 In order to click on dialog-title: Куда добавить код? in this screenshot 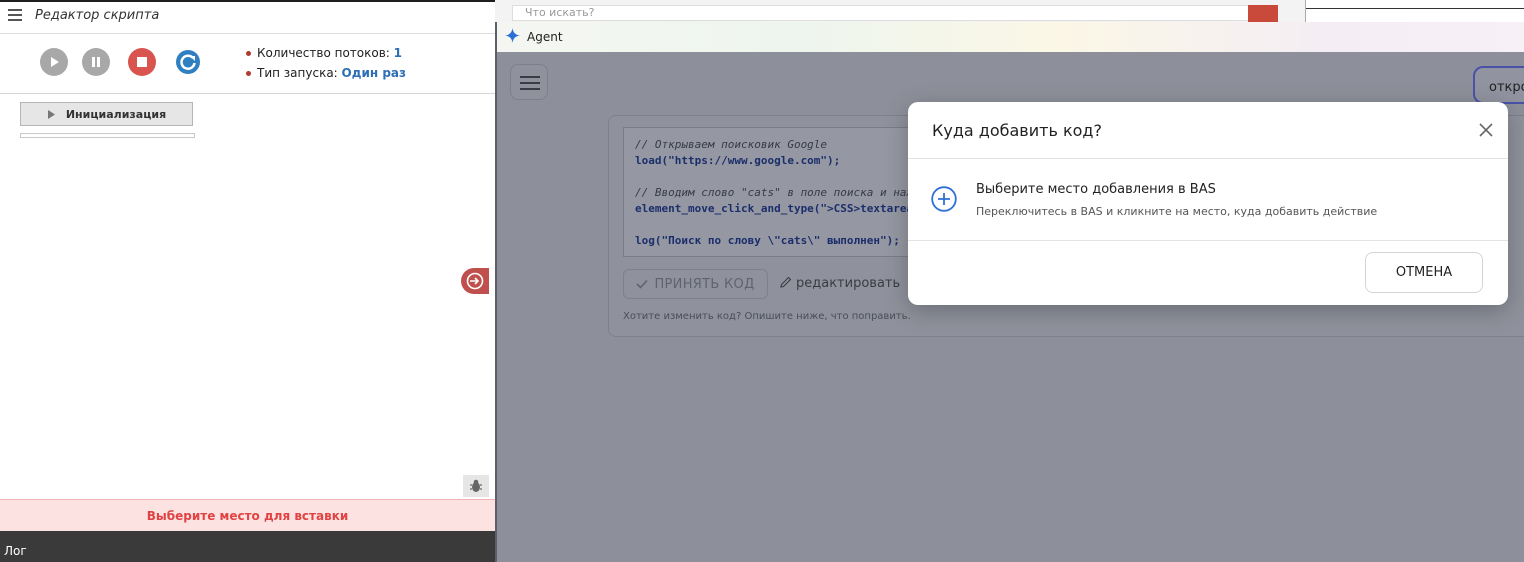, I will do `click(1017, 130)`.